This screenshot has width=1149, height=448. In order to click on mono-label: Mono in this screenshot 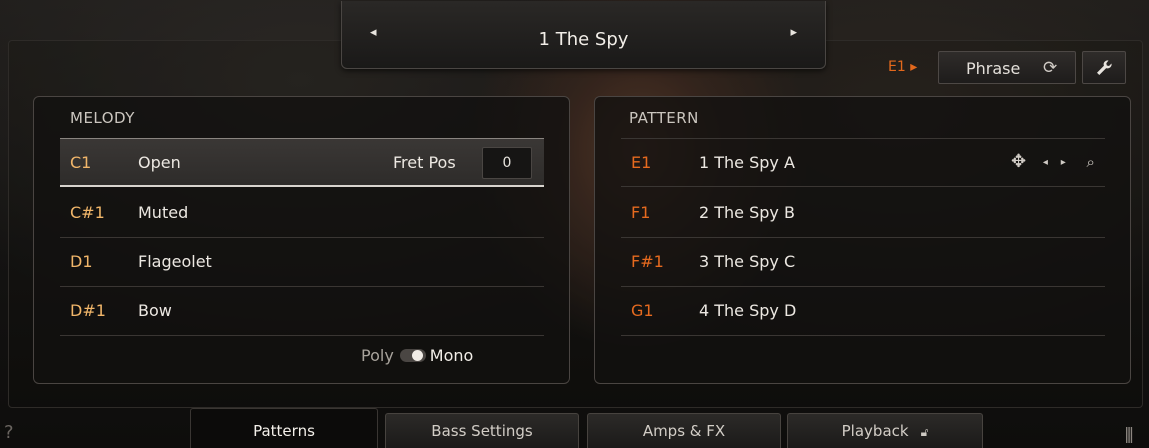, I will do `click(451, 355)`.